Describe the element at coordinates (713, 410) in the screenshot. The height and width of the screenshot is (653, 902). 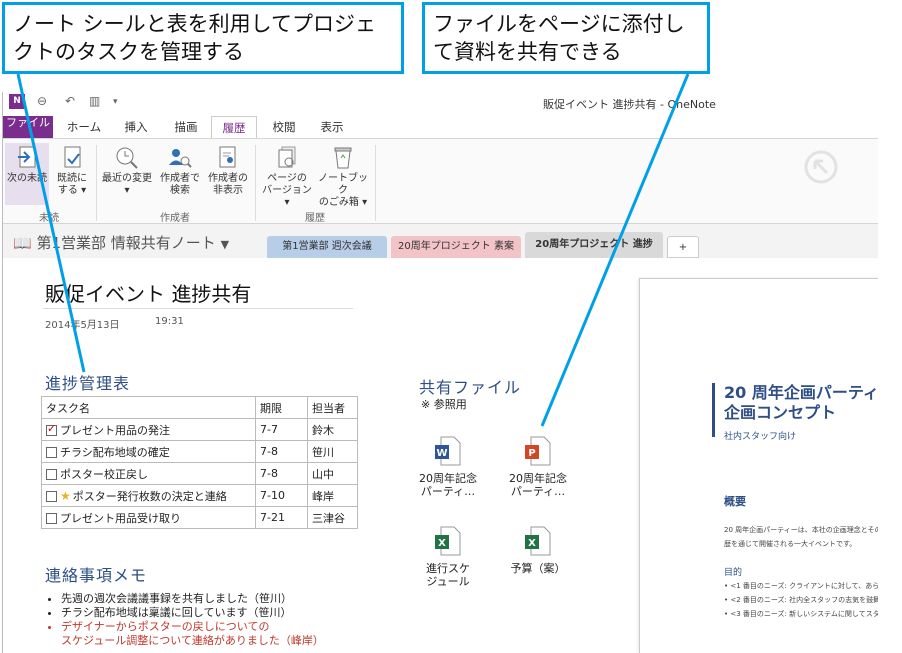
I see `preview-accent-bar` at that location.